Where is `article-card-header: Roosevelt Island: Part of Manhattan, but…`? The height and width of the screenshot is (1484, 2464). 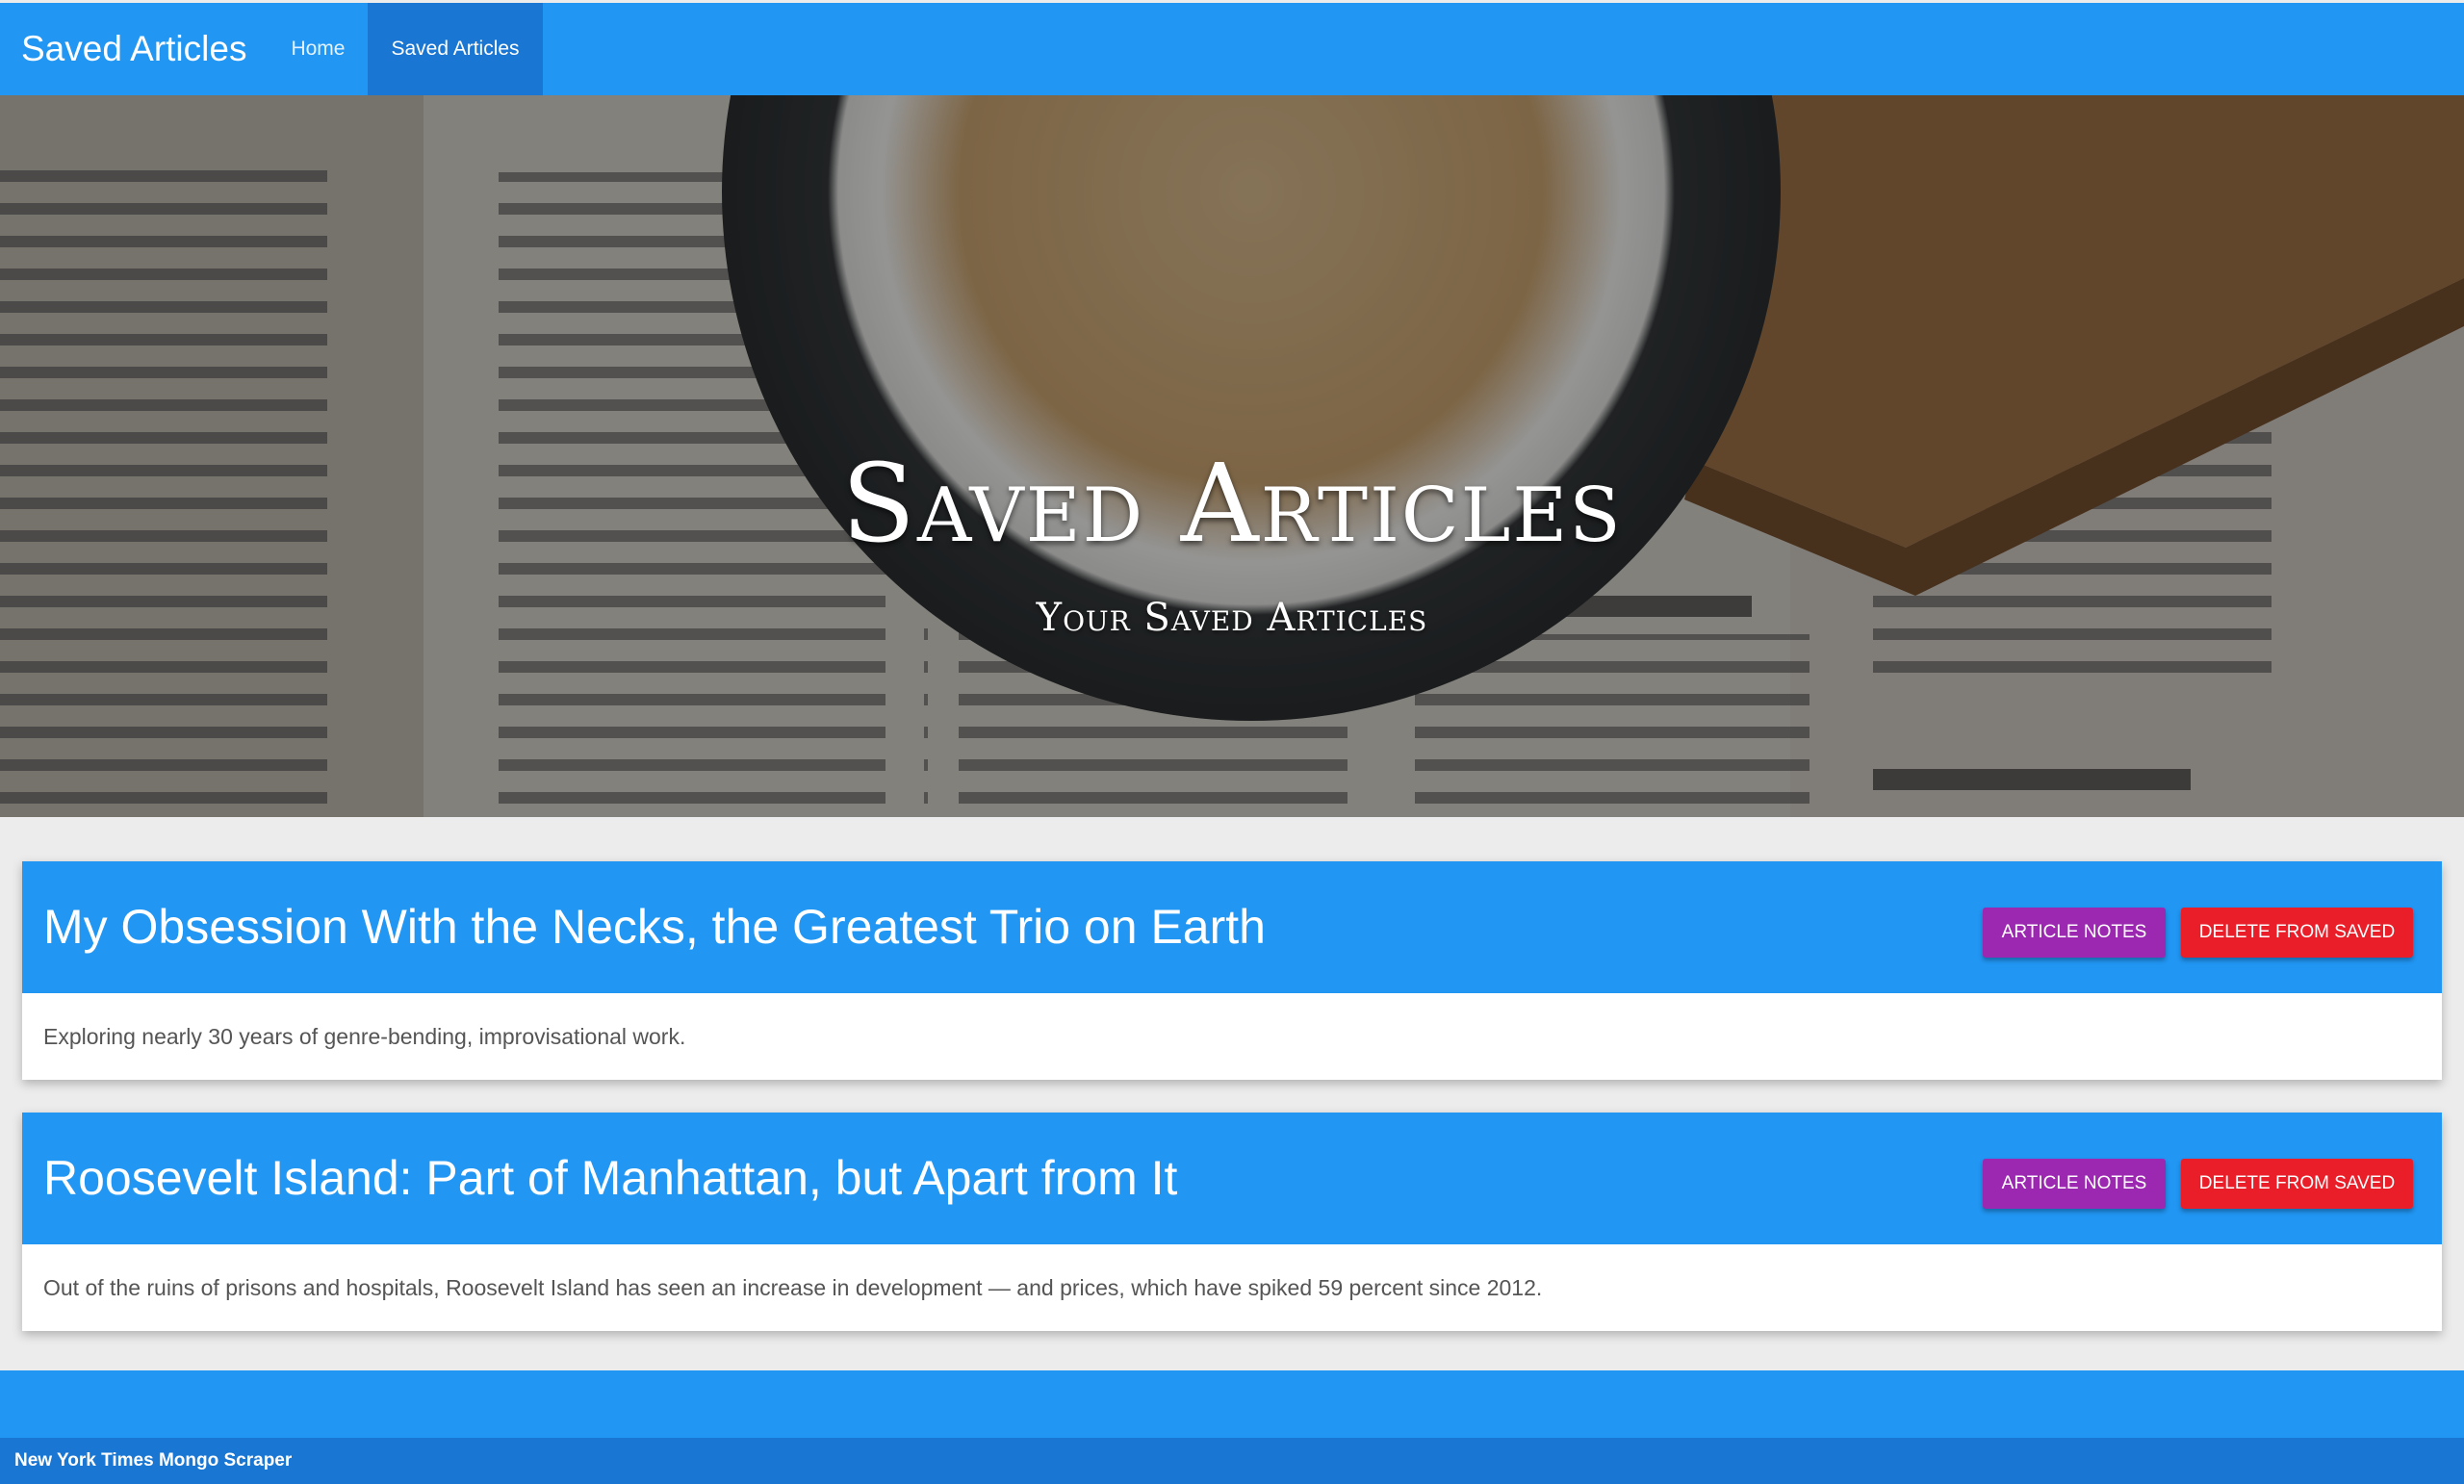 article-card-header: Roosevelt Island: Part of Manhattan, but… is located at coordinates (1232, 1179).